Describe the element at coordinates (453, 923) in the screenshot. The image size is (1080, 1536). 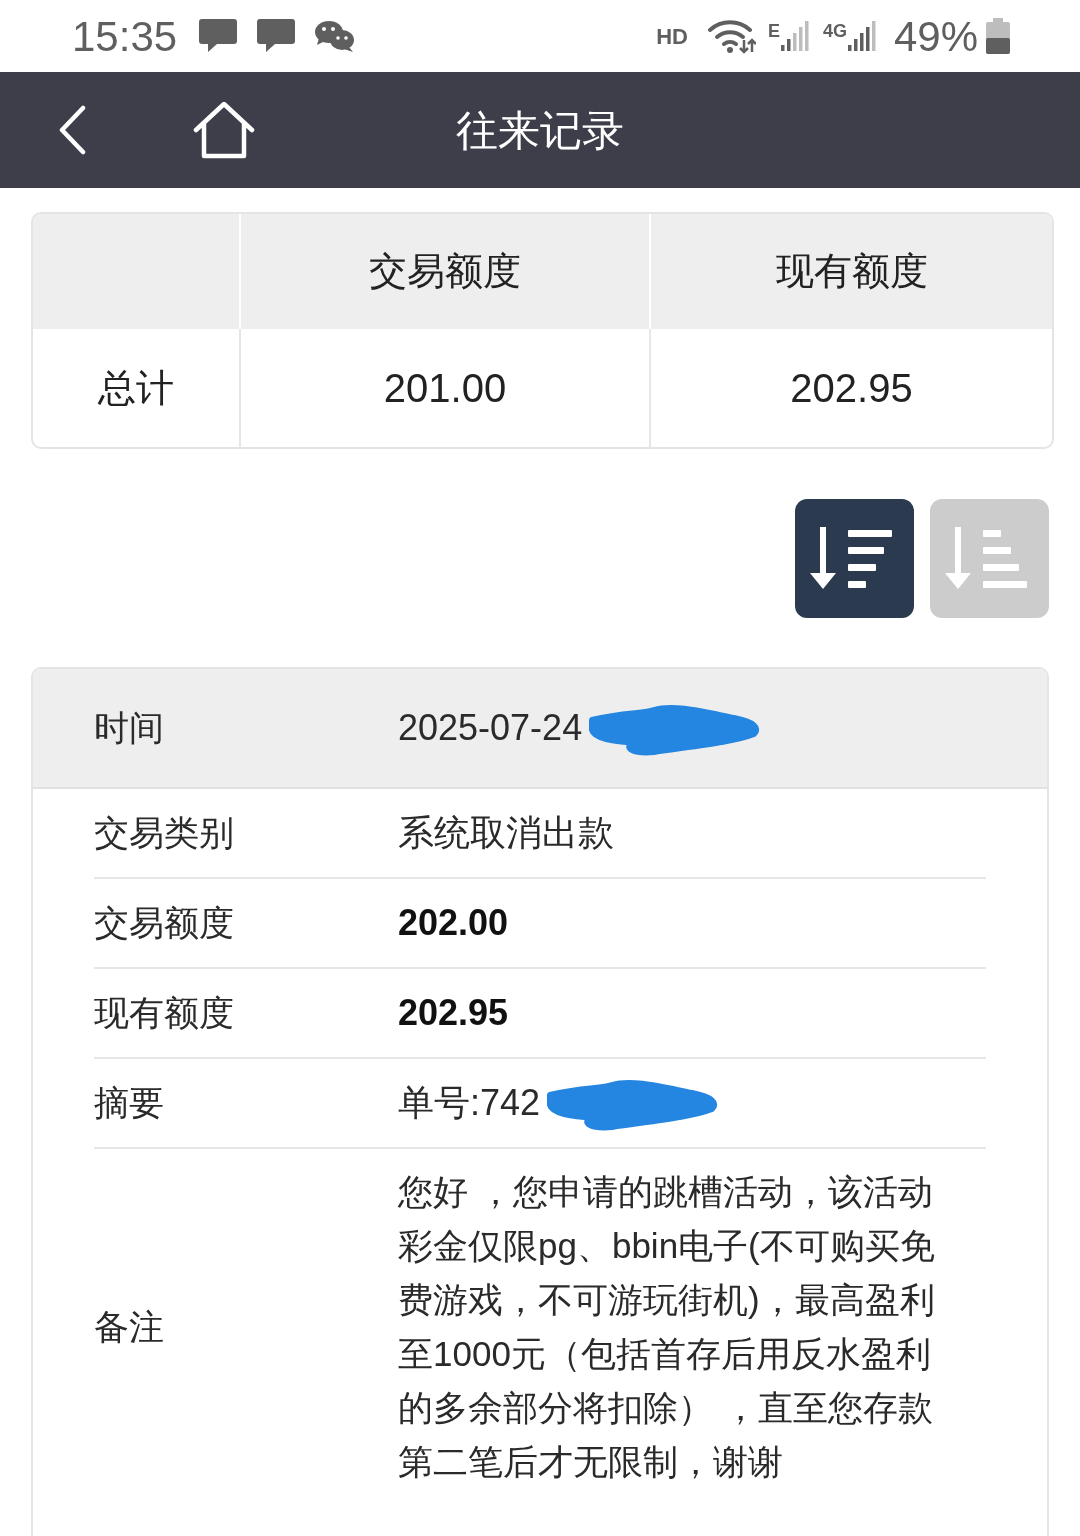
I see `field-value: 202.00` at that location.